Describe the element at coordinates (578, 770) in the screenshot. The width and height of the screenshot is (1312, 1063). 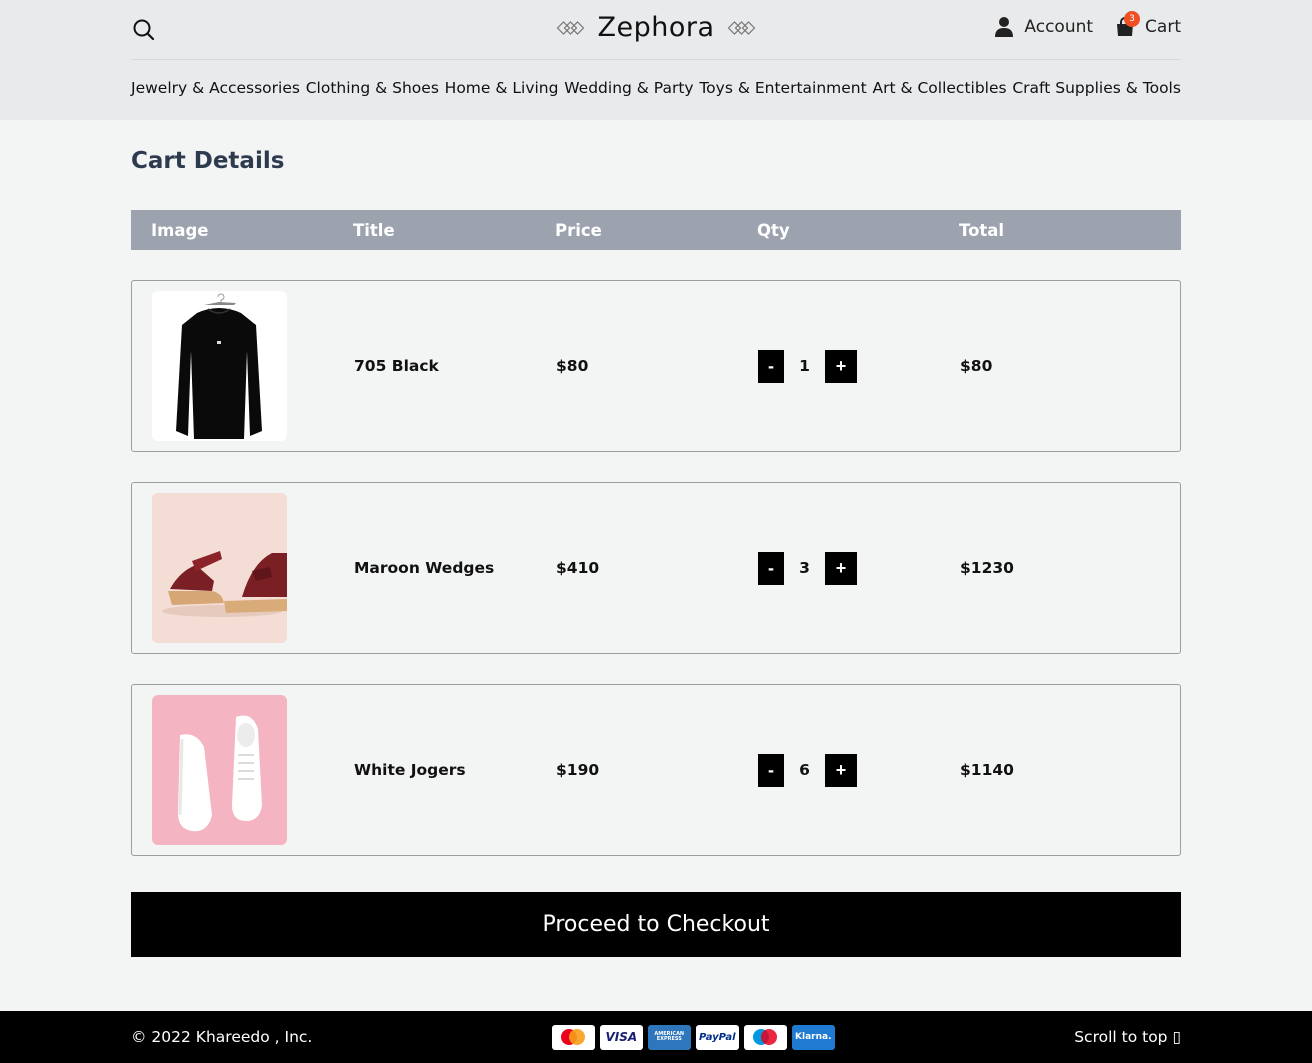
I see `product-price: $190` at that location.